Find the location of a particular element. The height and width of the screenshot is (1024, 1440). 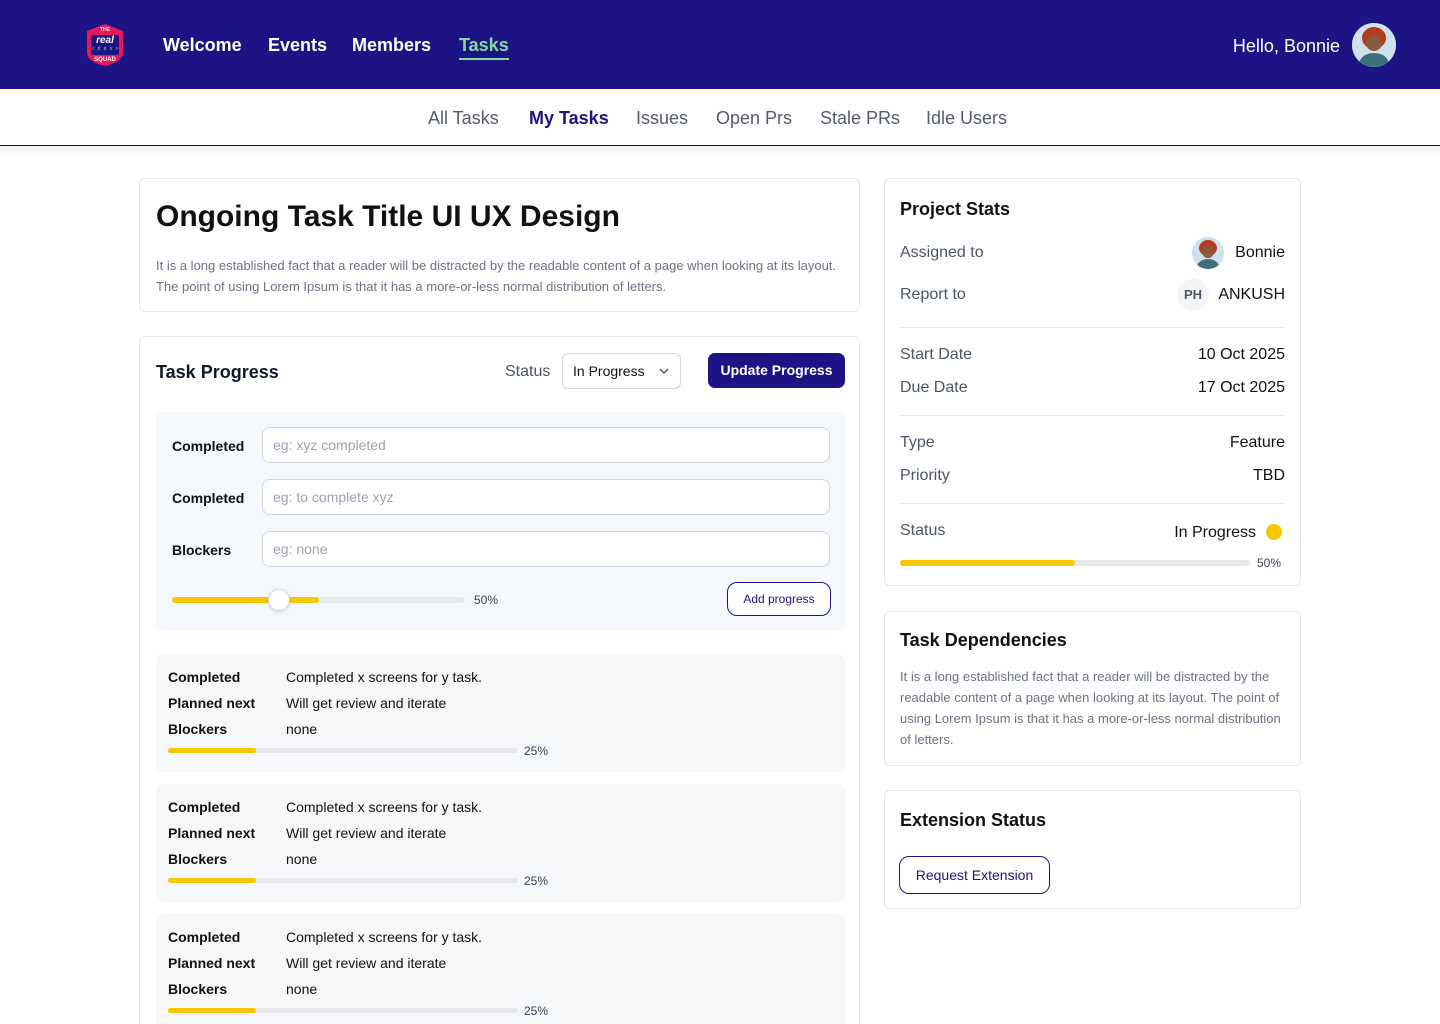

status-select-value: In Progress is located at coordinates (609, 371).